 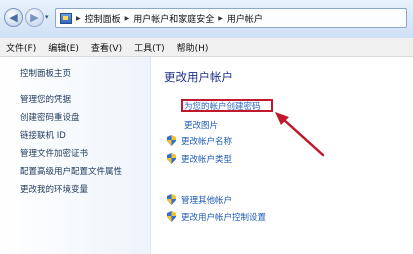 I want to click on sidebar-item-link-online-id: 链接联机 ID, so click(x=43, y=135).